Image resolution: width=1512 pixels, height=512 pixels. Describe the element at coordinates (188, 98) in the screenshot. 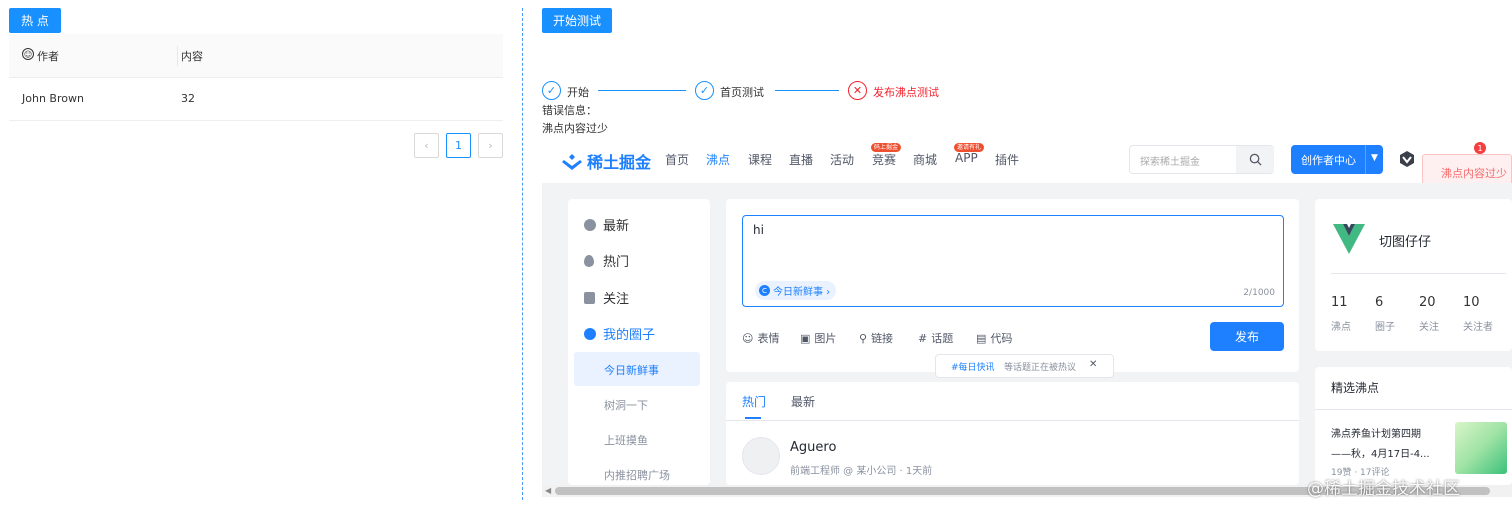

I see `cell-content: 32` at that location.